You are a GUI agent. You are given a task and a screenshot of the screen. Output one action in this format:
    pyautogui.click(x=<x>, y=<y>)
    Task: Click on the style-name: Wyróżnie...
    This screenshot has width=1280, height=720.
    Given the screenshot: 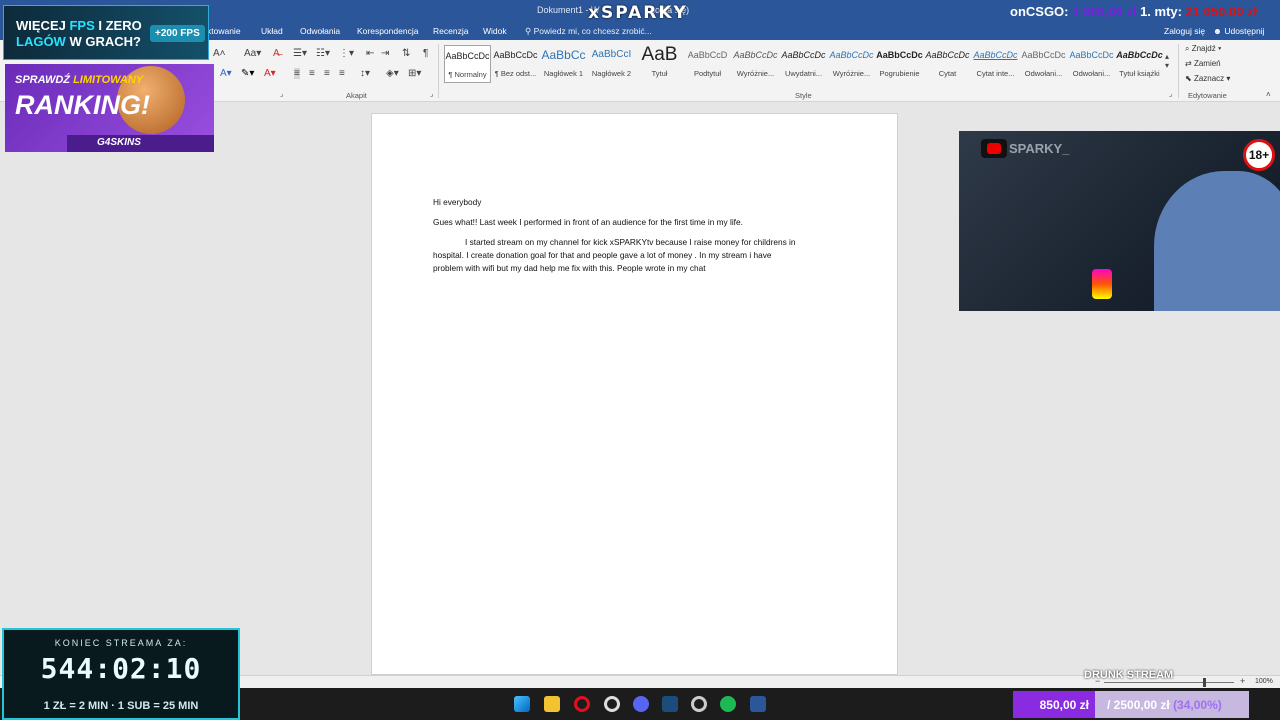 What is the action you would take?
    pyautogui.click(x=851, y=73)
    